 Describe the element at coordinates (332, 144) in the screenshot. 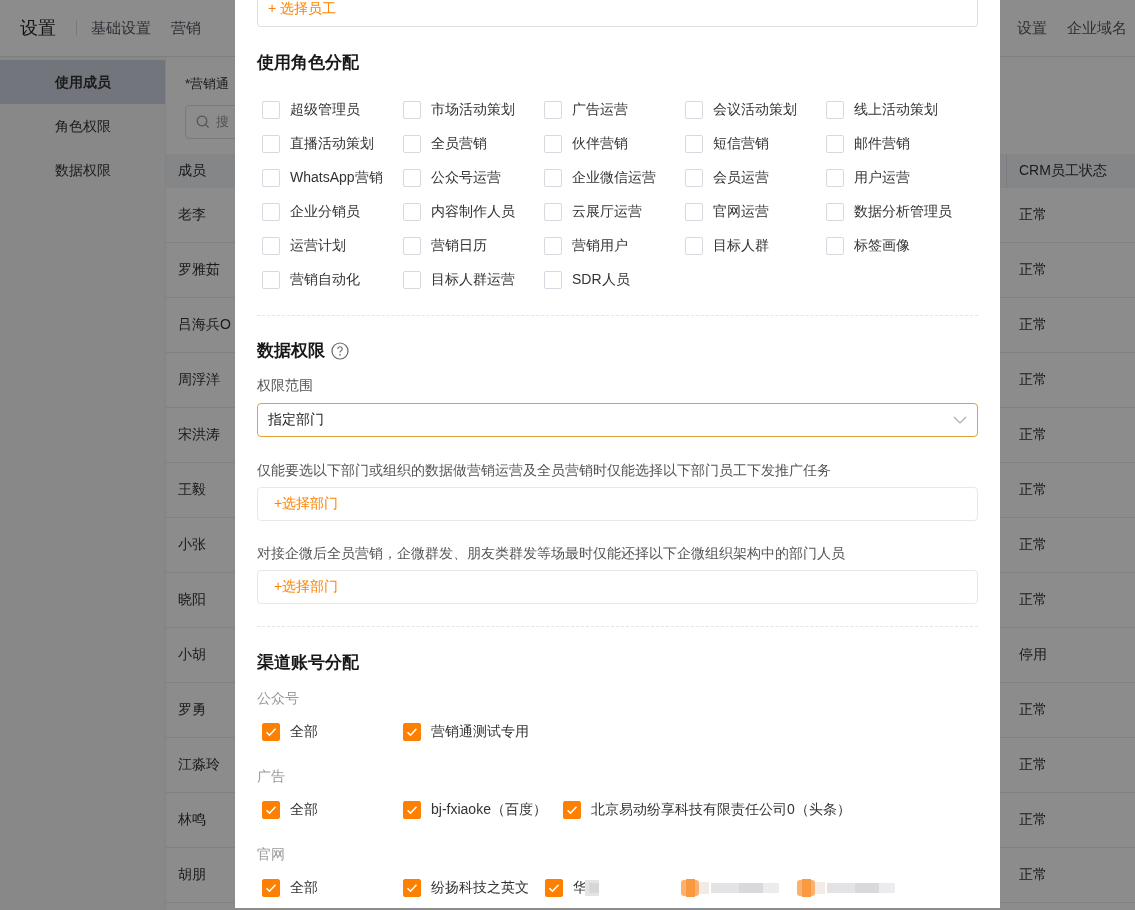

I see `checkbox-label: 直播活动策划` at that location.